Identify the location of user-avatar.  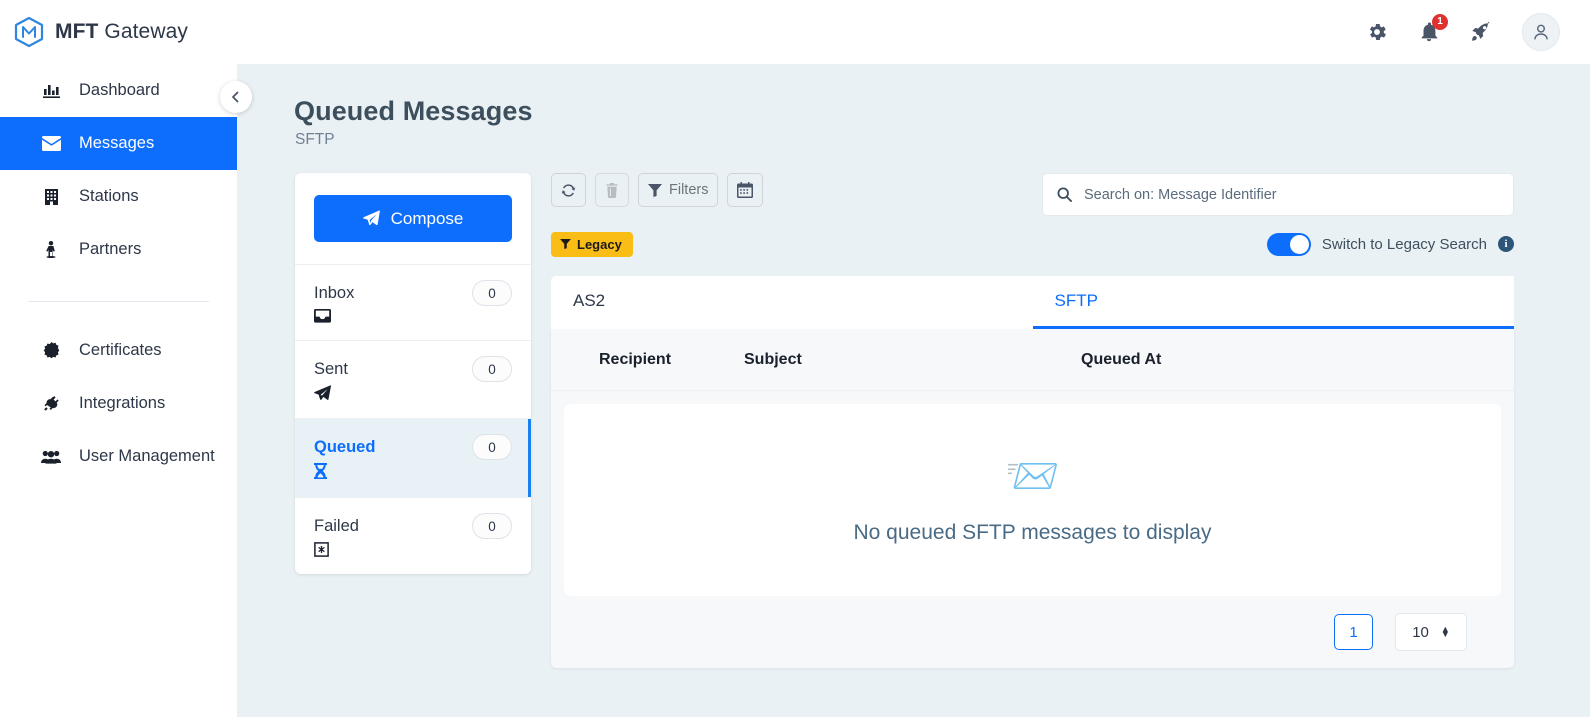
(1541, 32).